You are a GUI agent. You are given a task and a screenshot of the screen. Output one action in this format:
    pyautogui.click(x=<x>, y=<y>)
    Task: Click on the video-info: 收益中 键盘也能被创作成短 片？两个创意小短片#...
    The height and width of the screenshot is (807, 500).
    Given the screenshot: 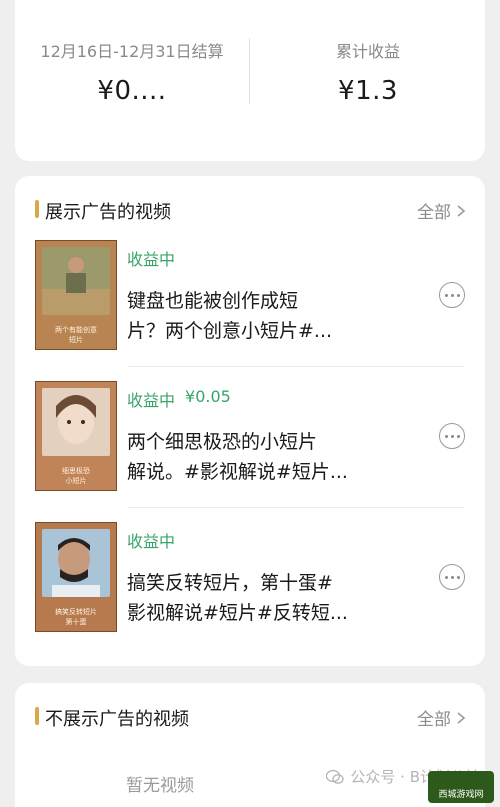 What is the action you would take?
    pyautogui.click(x=277, y=296)
    